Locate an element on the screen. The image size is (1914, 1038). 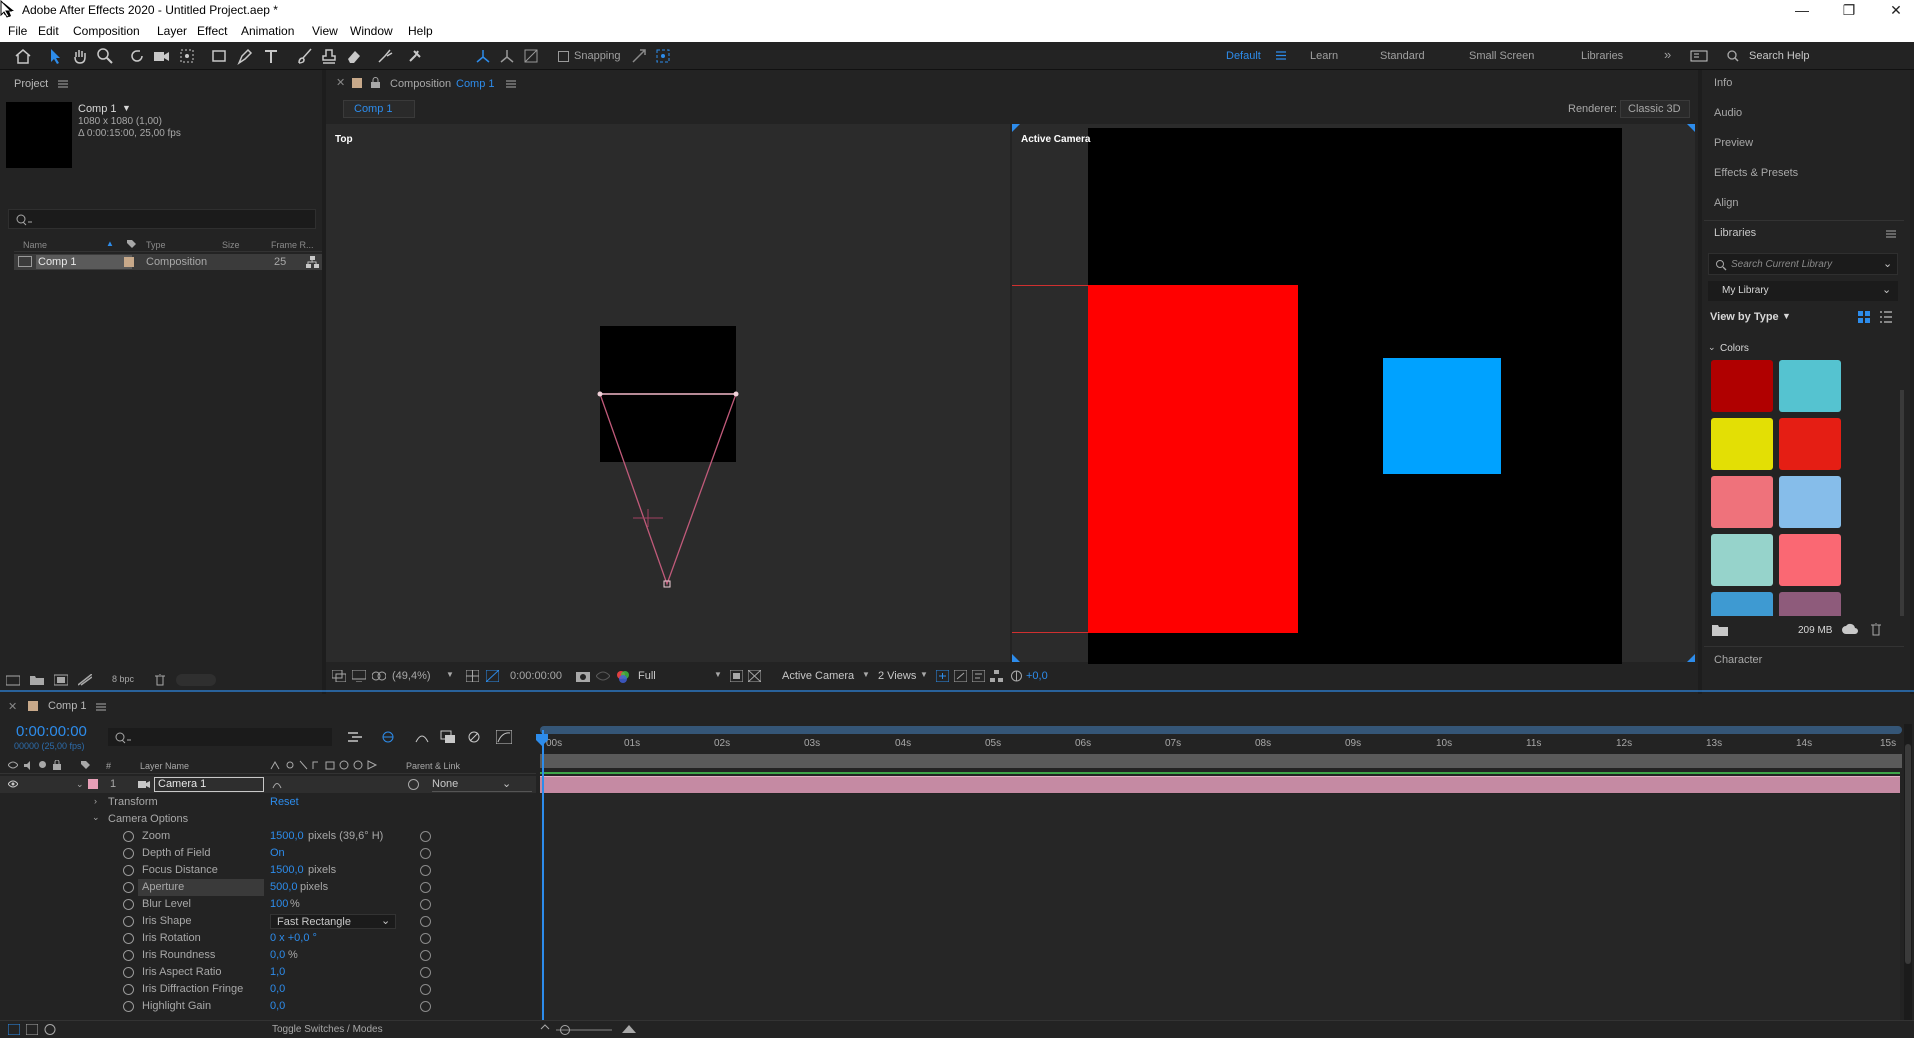
reset-exposure-icon is located at coordinates (1016, 676).